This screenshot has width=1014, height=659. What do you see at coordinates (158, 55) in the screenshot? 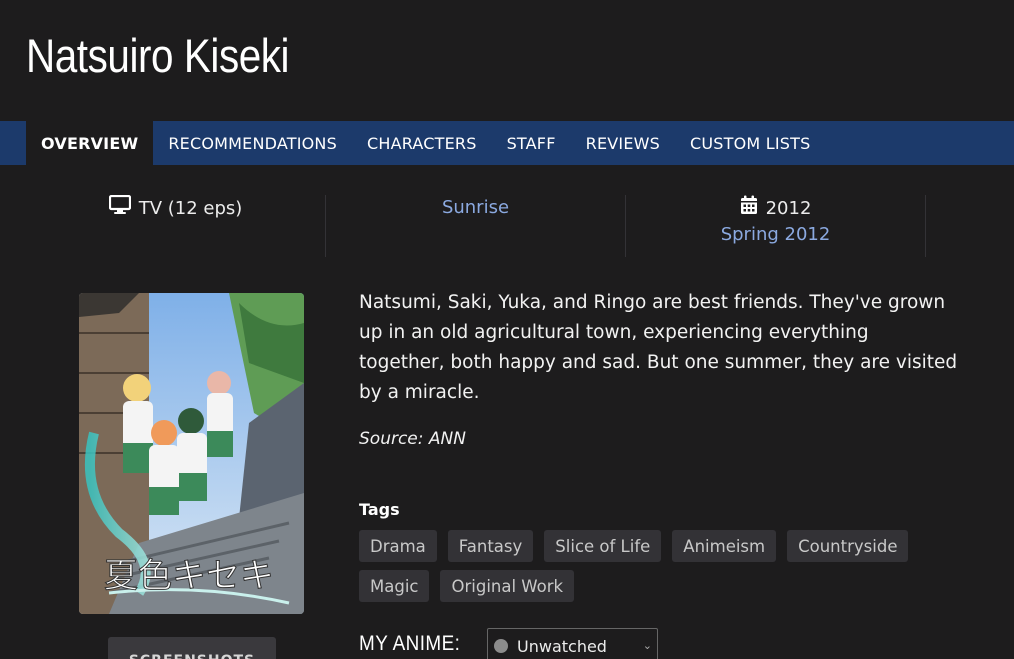
I see `page-title: Natsuiro Kiseki` at bounding box center [158, 55].